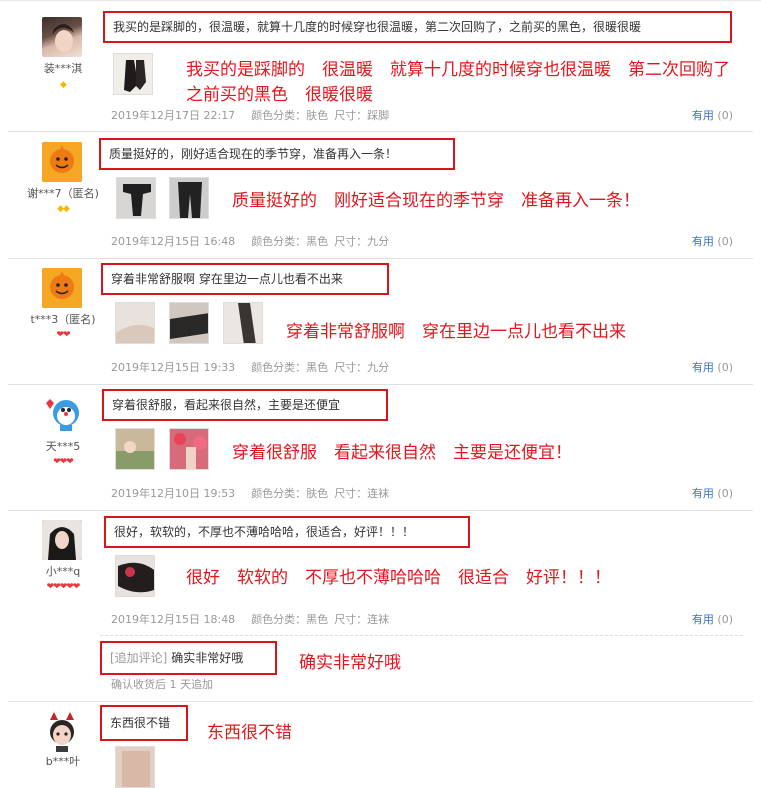 The height and width of the screenshot is (788, 761). What do you see at coordinates (63, 462) in the screenshot?
I see `user-level-badge: ❤❤❤` at bounding box center [63, 462].